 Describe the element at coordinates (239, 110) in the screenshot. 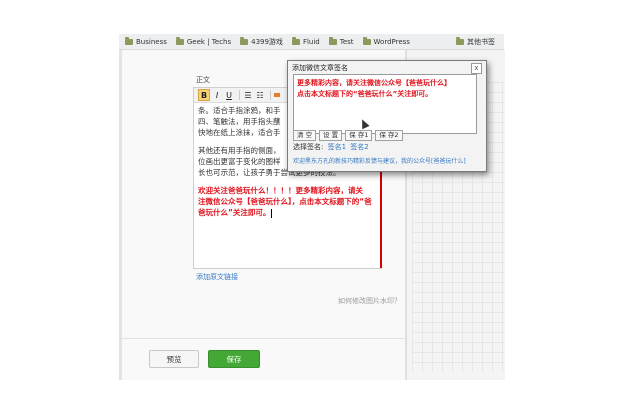

I see `editor-line: 条。适合手指涂鸦，和手` at that location.